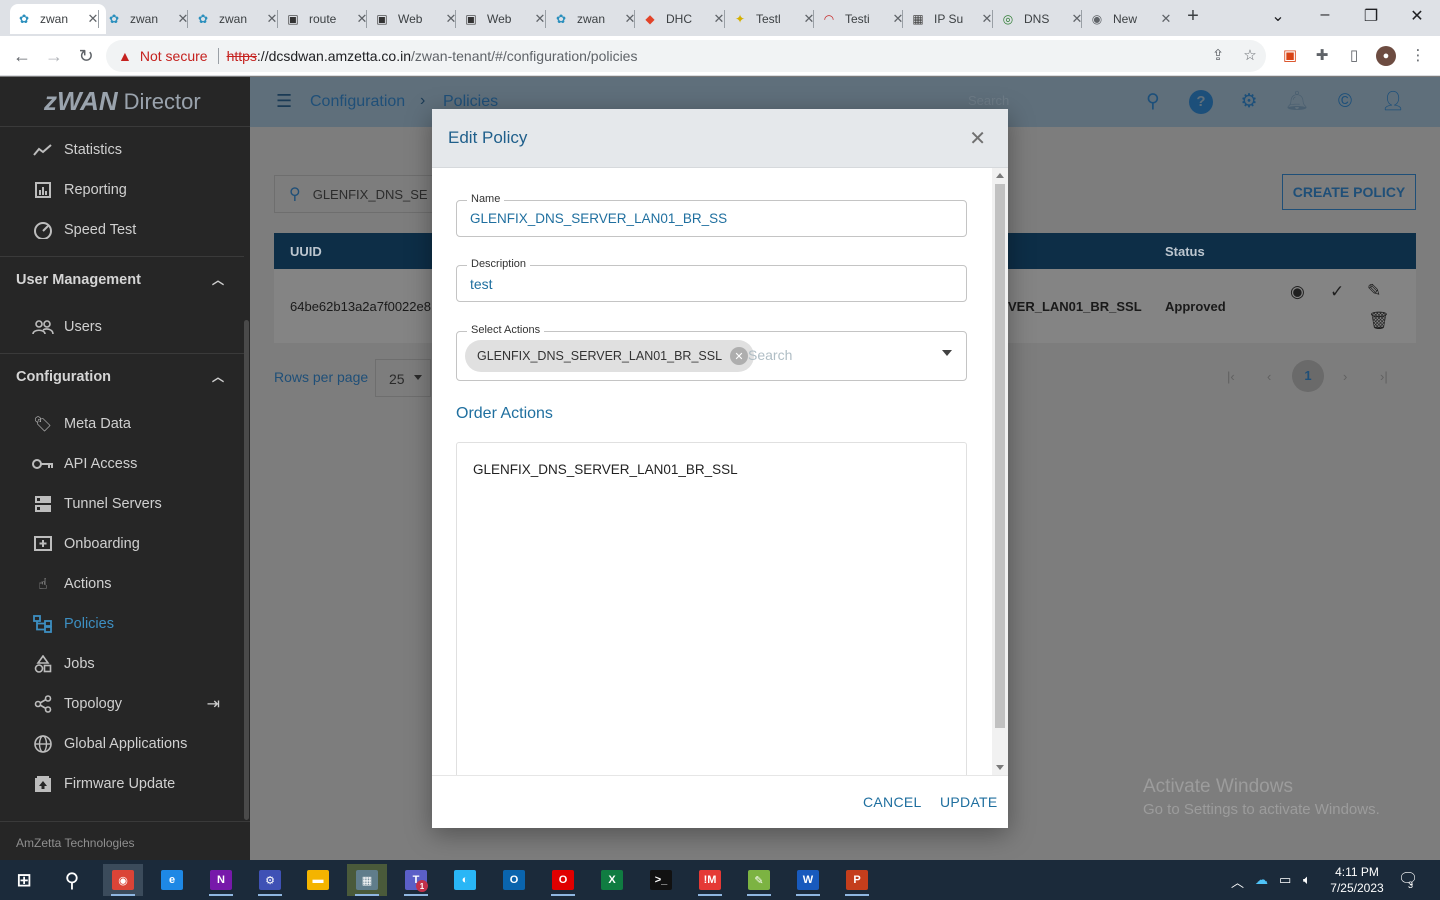 Image resolution: width=1440 pixels, height=900 pixels. Describe the element at coordinates (711, 280) in the screenshot. I see `description-field: Description test` at that location.